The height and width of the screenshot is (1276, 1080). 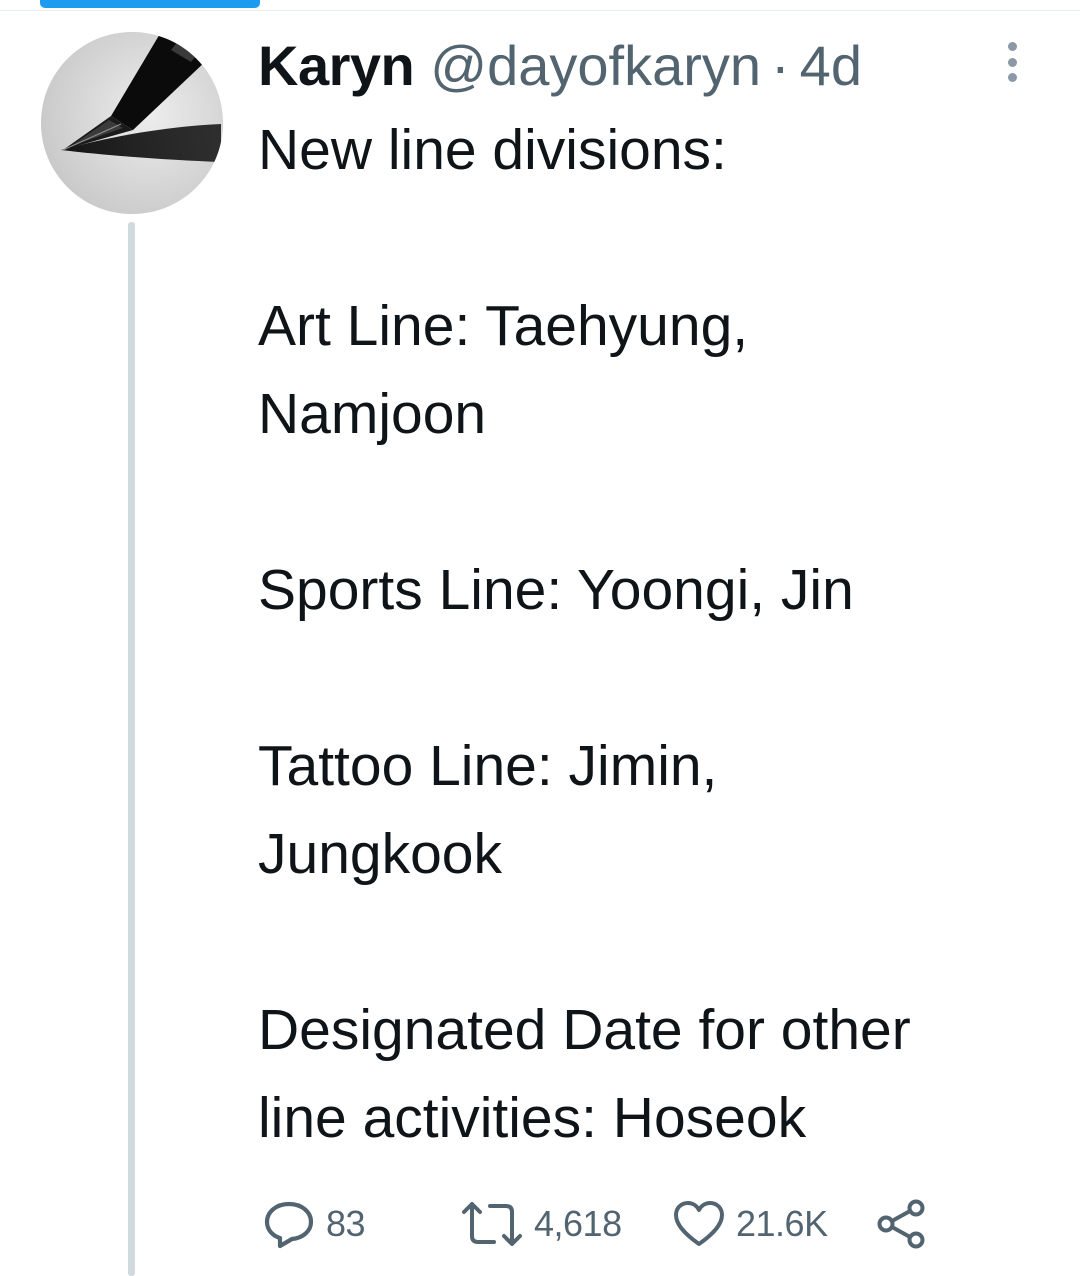 I want to click on tweet-text-line: Namjoon, so click(x=372, y=414).